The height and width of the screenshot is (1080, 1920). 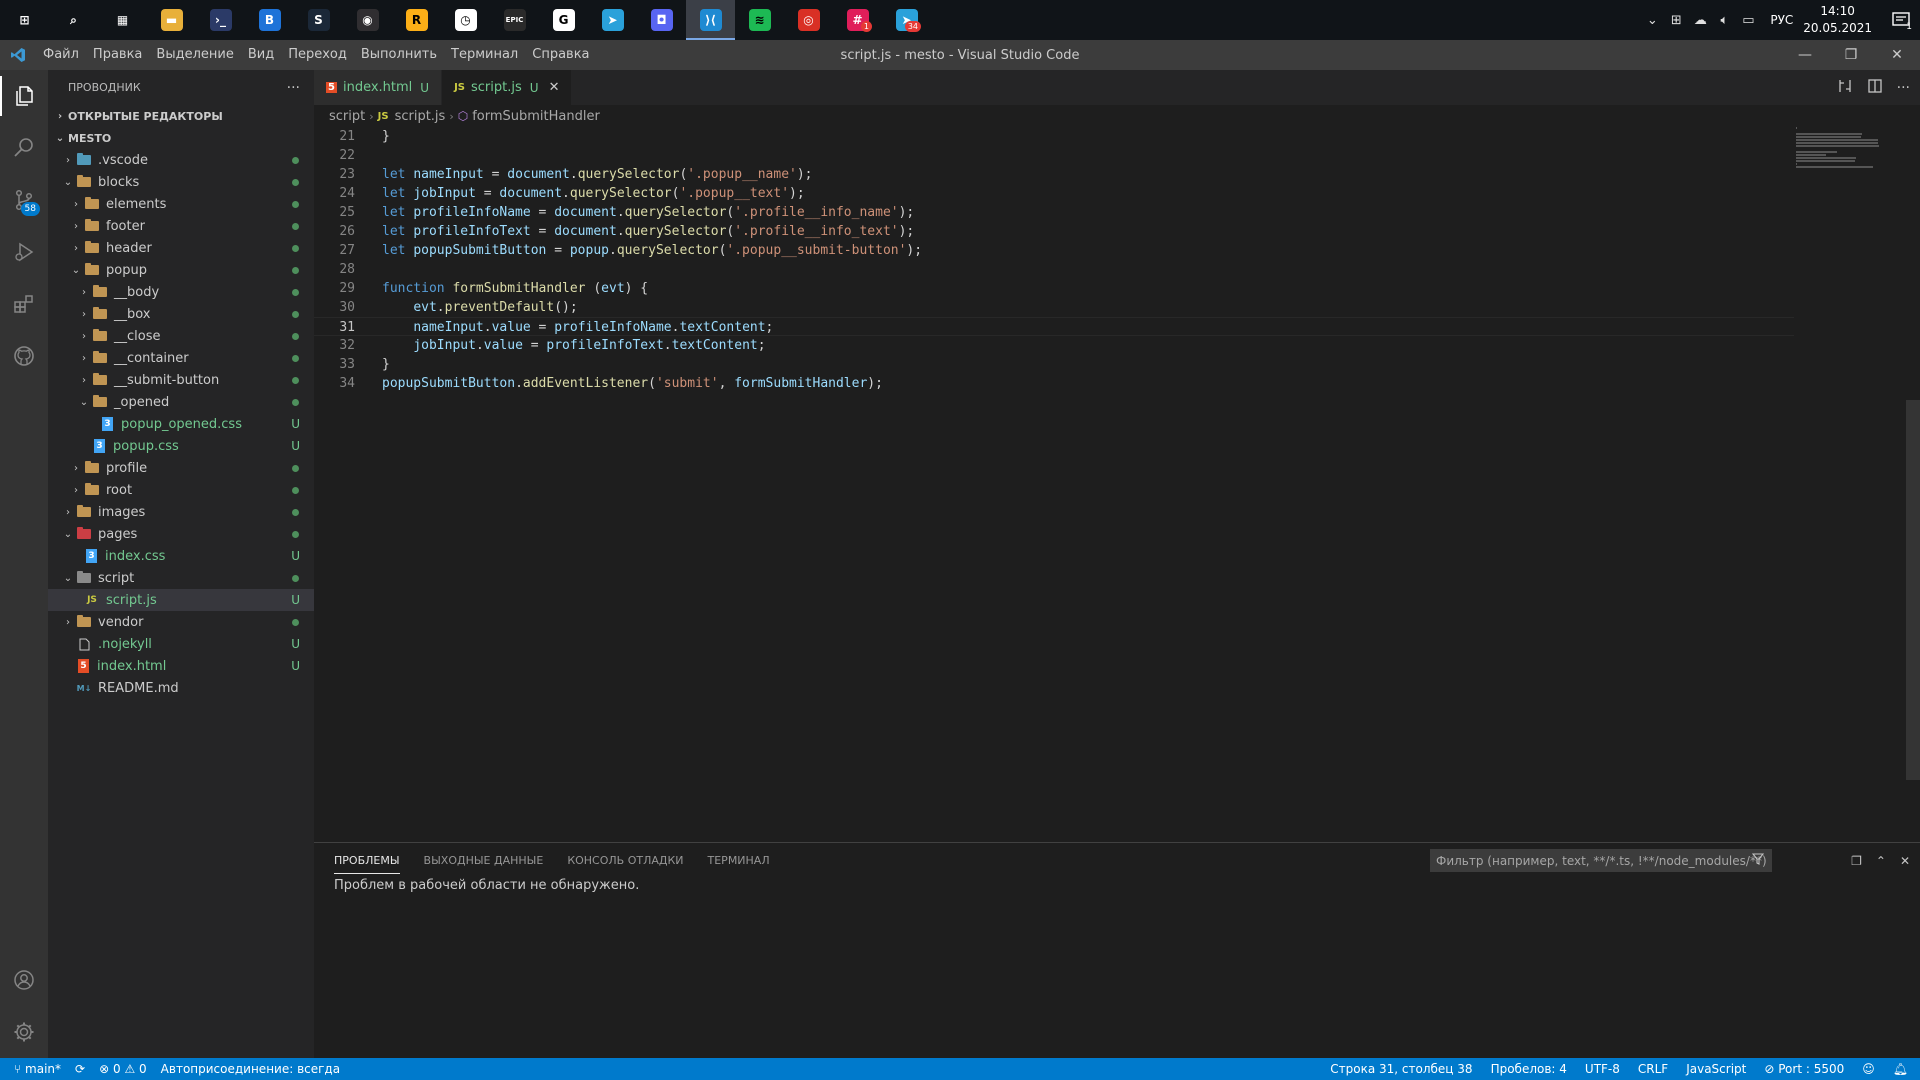 What do you see at coordinates (24, 304) in the screenshot?
I see `extensions-icon` at bounding box center [24, 304].